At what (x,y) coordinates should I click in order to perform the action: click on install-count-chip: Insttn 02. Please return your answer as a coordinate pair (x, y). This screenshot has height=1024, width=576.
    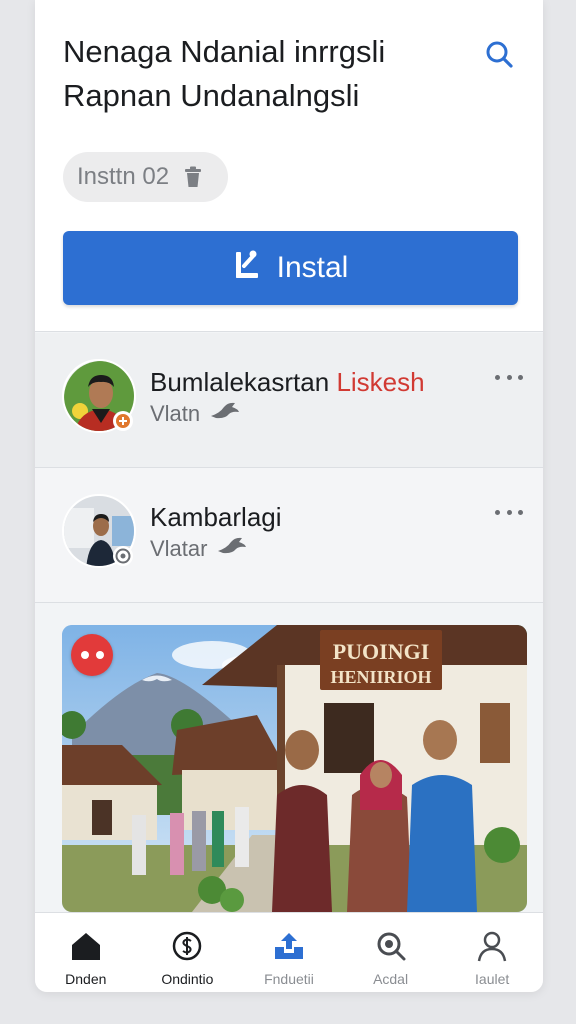
    Looking at the image, I should click on (145, 177).